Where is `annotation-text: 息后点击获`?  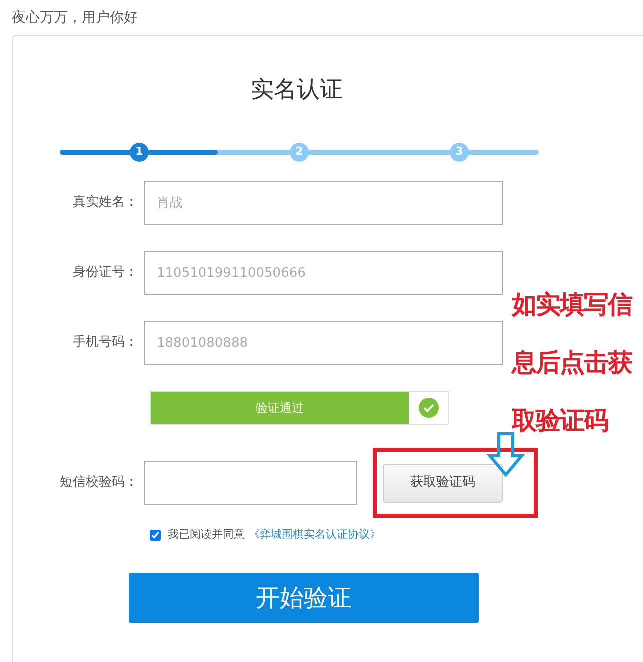
annotation-text: 息后点击获 is located at coordinates (572, 363).